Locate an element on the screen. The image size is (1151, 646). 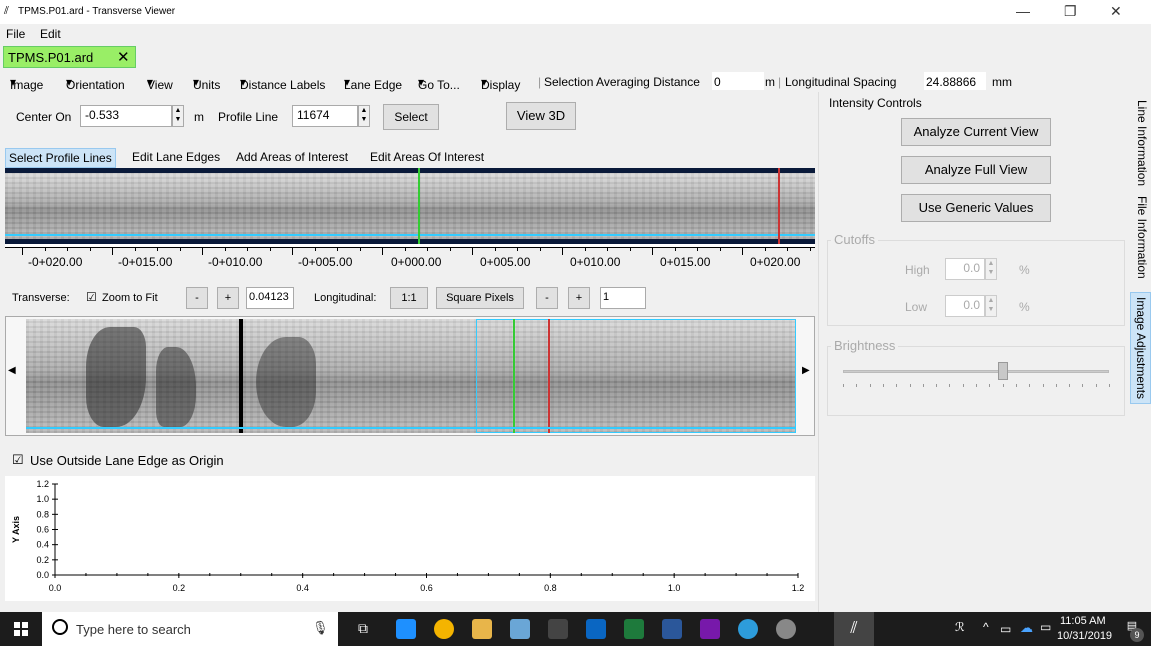
task-view-icon: ⧉ is located at coordinates (363, 628).